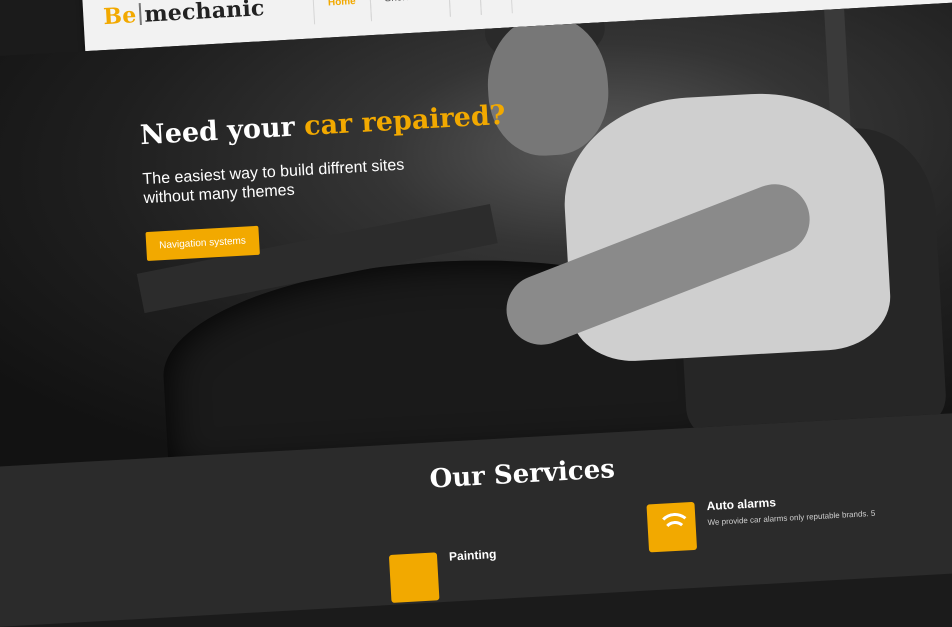  I want to click on nav-item-home: Home, so click(341, 12).